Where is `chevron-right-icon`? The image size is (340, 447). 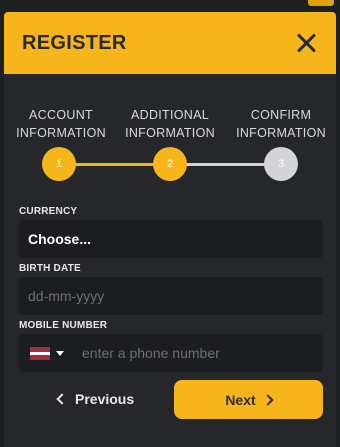 chevron-right-icon is located at coordinates (268, 399).